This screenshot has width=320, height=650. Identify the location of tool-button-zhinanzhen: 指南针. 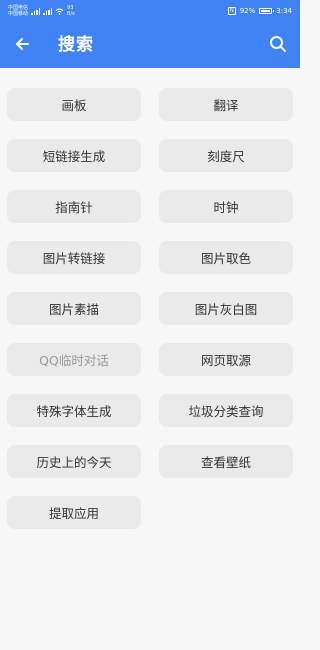
(74, 206).